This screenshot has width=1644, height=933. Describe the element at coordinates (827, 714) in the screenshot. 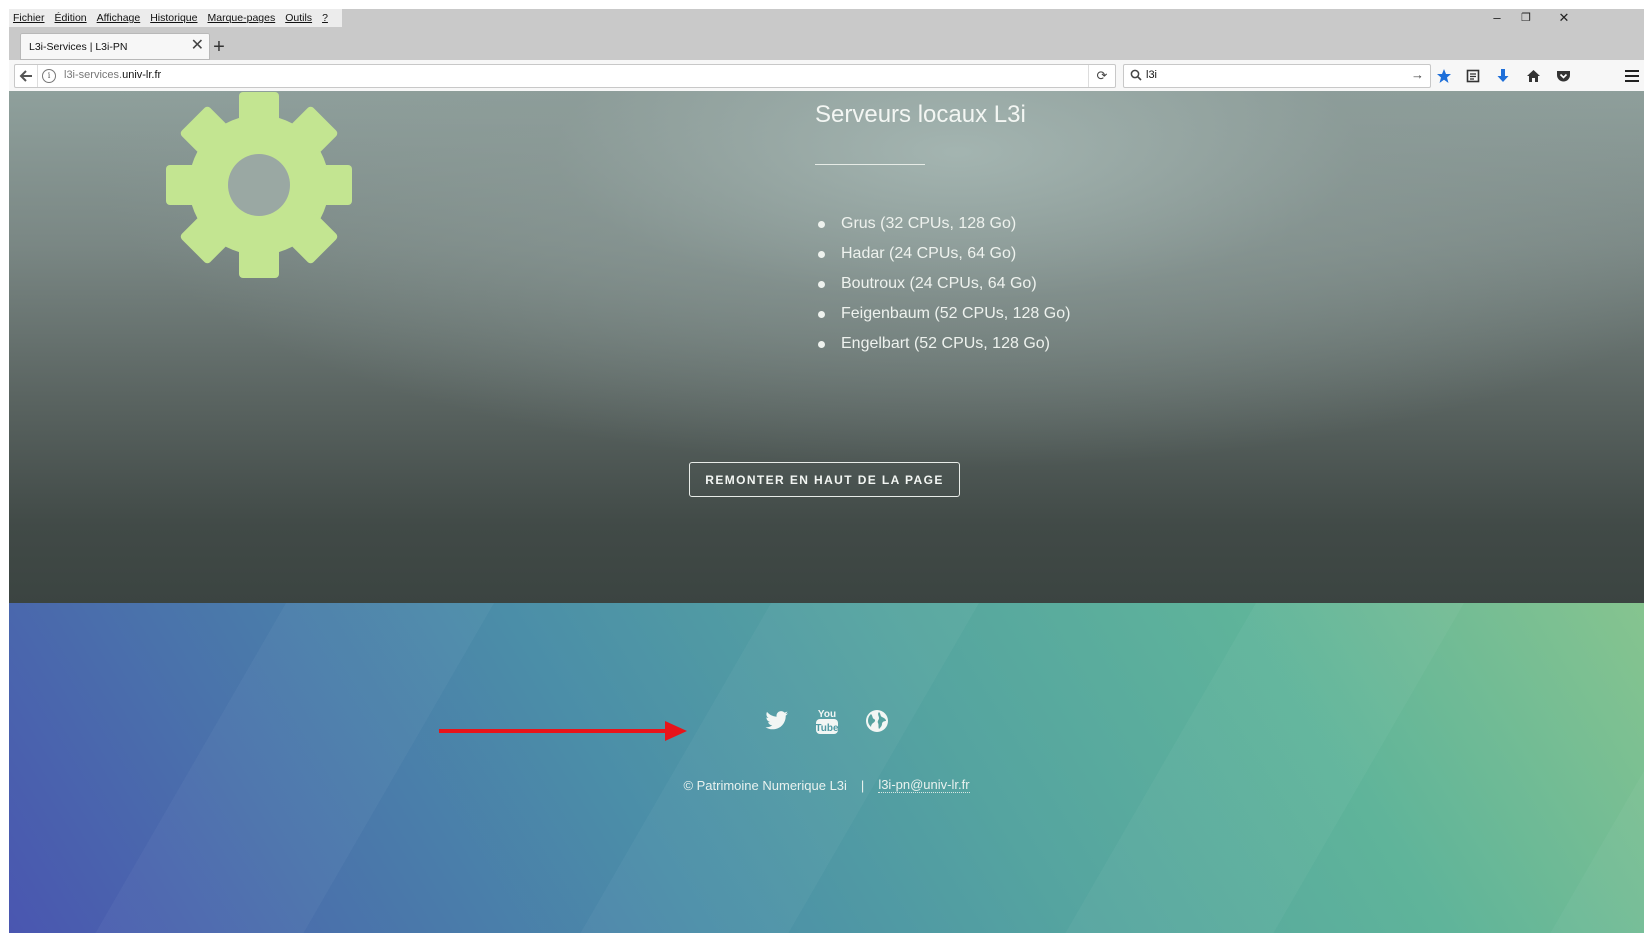

I see `svg-text: You` at that location.